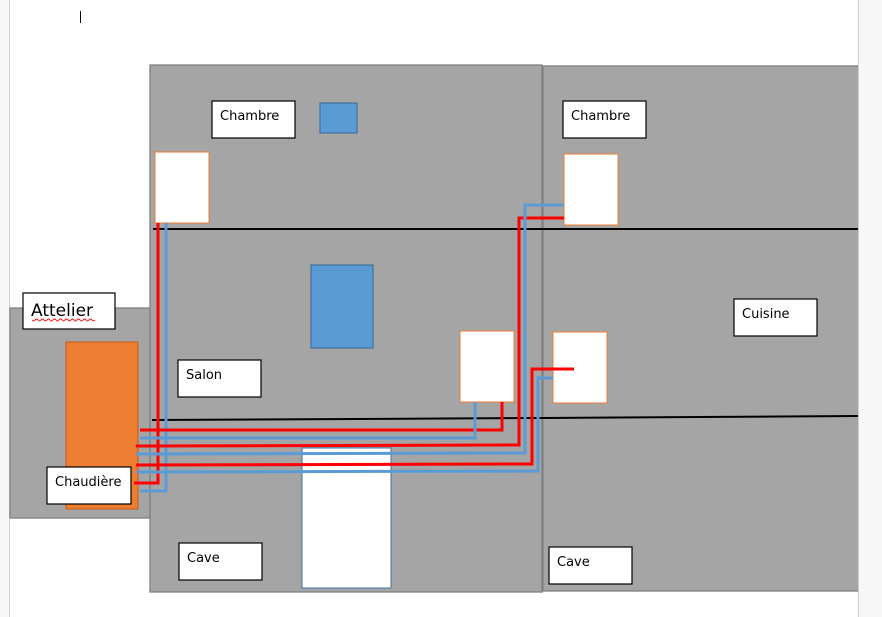 This screenshot has height=617, width=882. I want to click on label-chambre-right: Chambre, so click(604, 119).